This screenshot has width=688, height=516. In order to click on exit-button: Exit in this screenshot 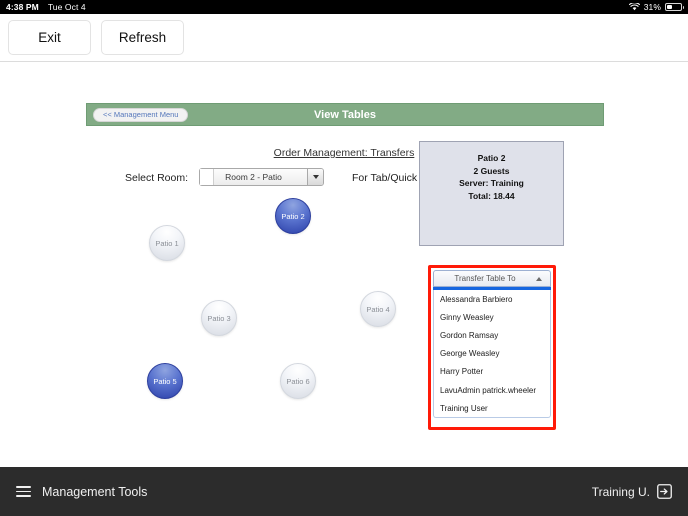, I will do `click(49, 37)`.